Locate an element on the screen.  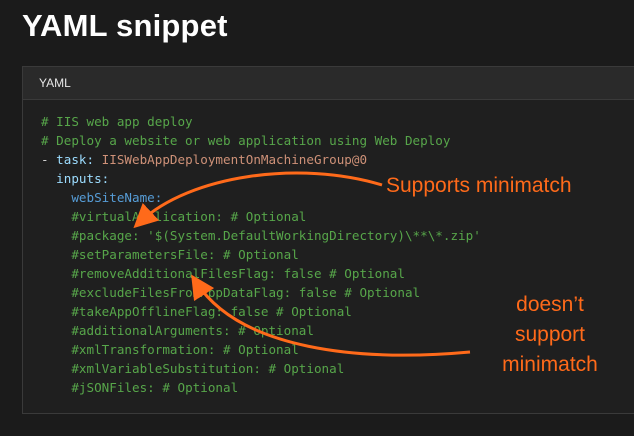
code-token: #virtualApplication: # Optional is located at coordinates (189, 216).